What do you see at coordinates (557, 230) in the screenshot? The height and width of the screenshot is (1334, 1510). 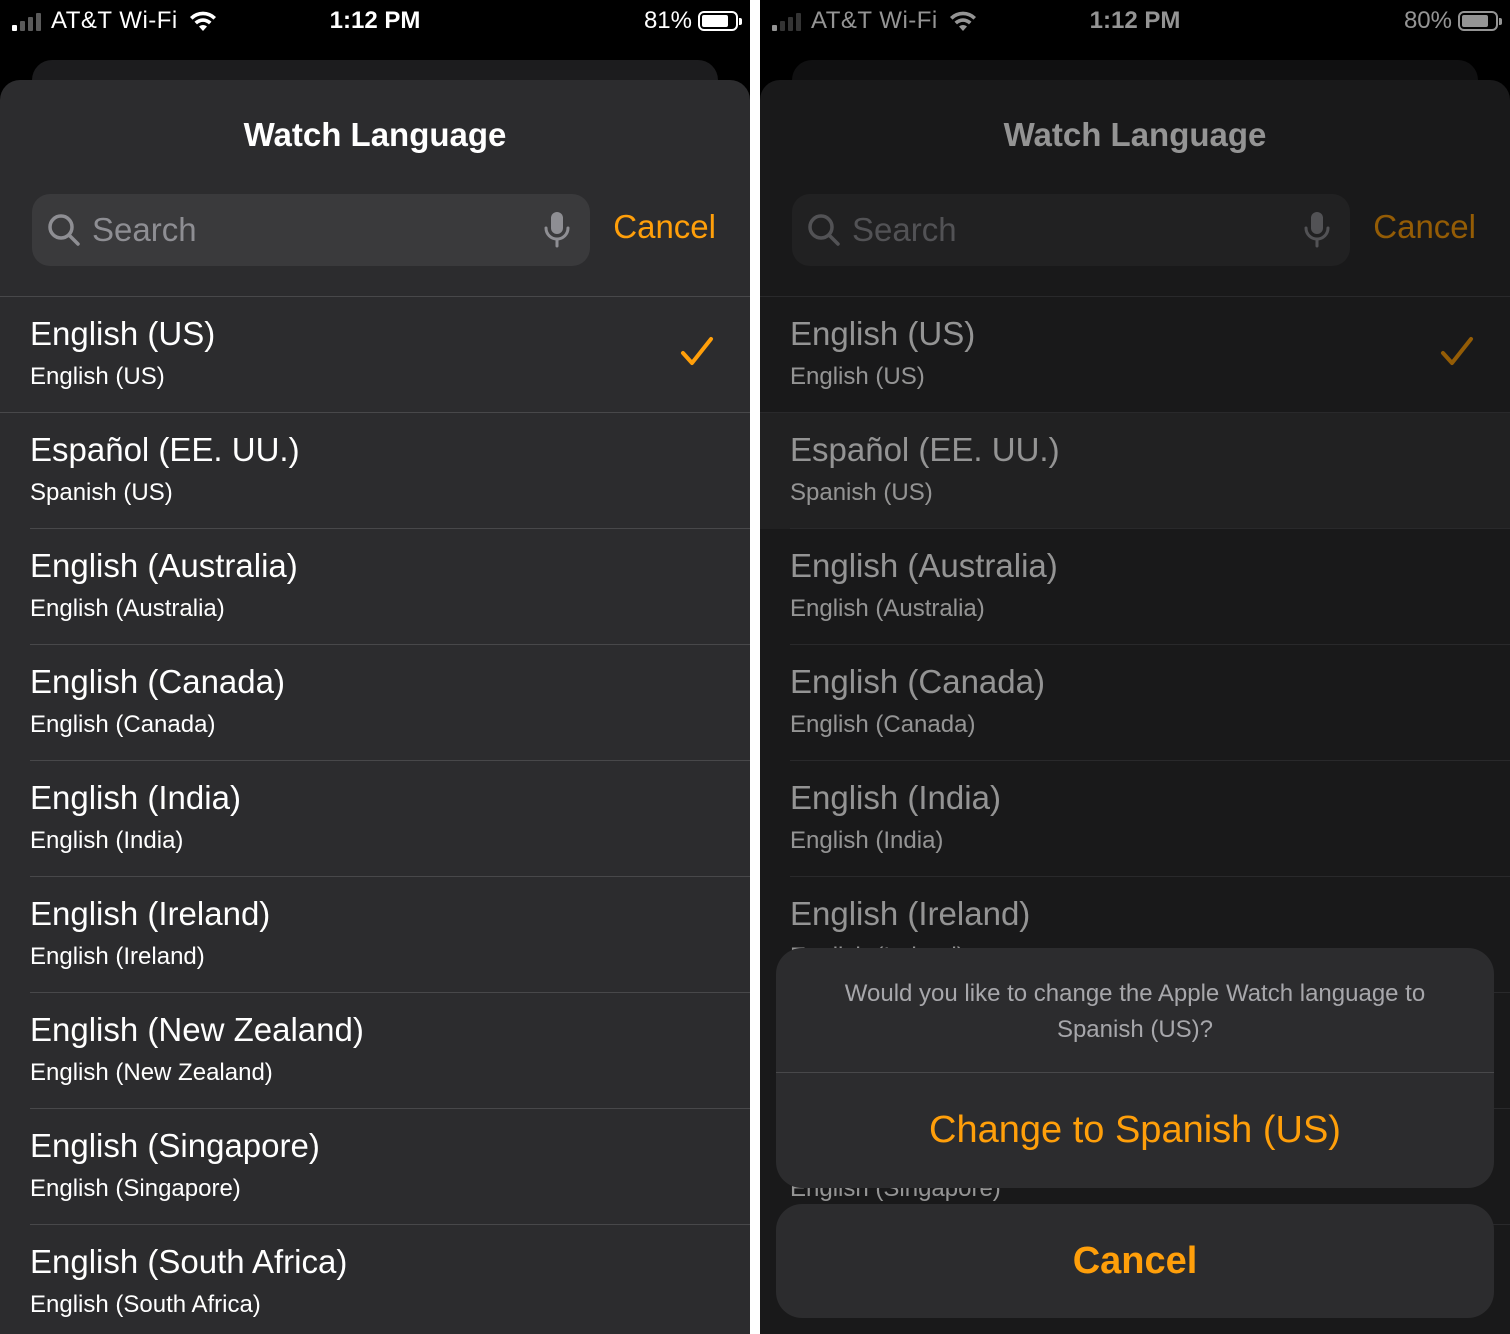 I see `microphone-icon` at bounding box center [557, 230].